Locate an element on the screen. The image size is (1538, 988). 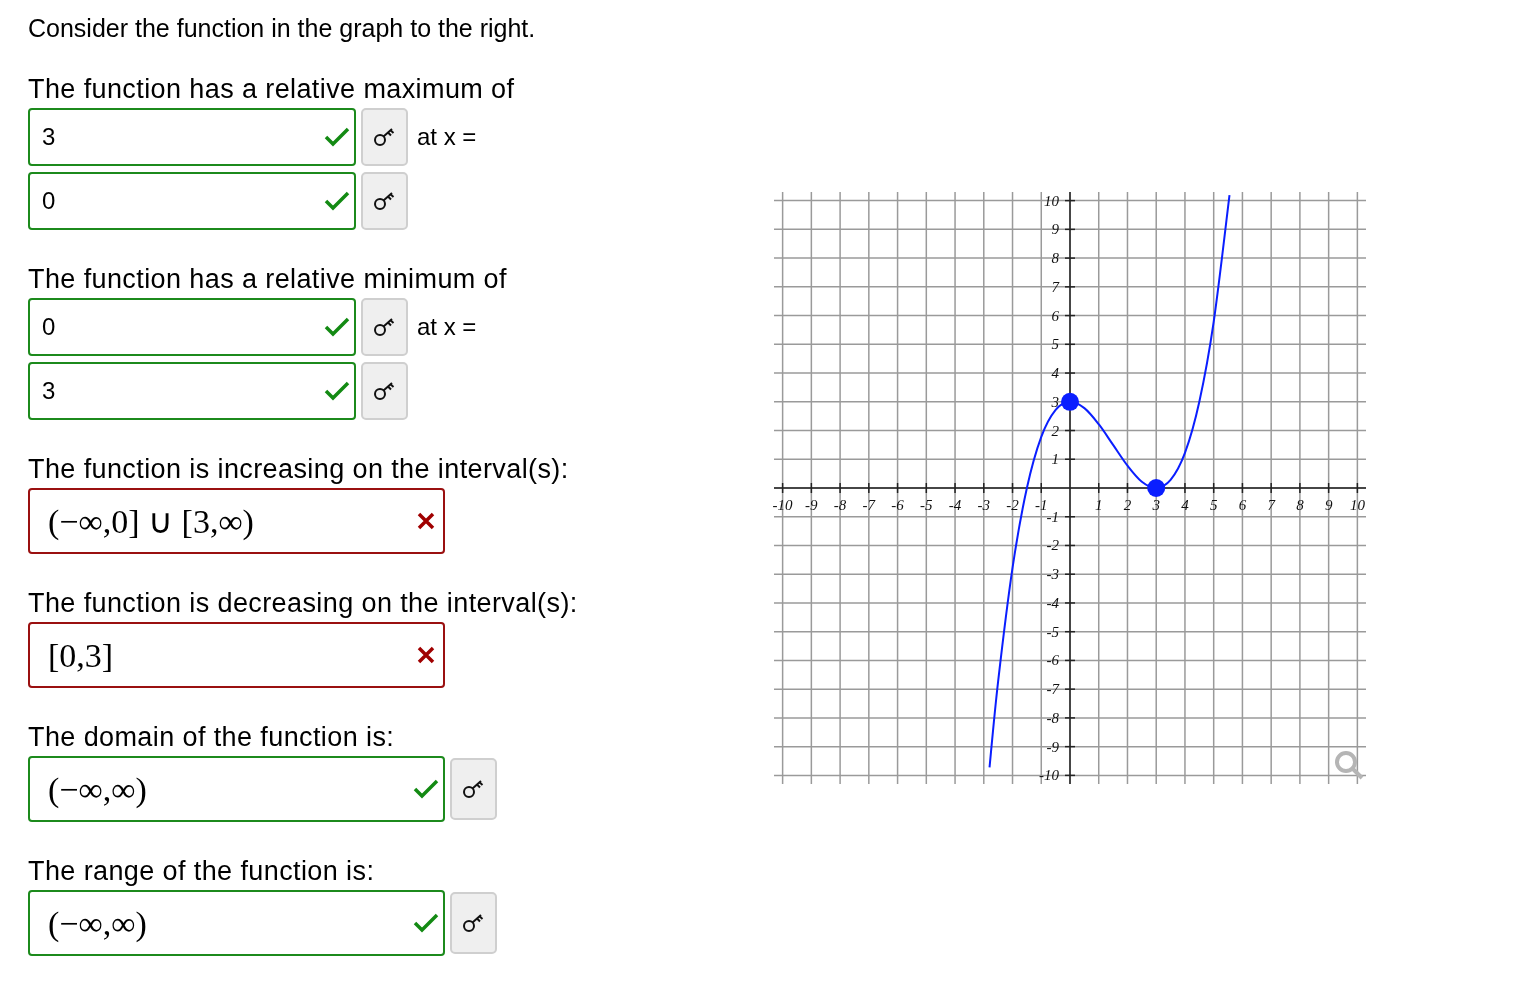
x-tick-label: -7 is located at coordinates (869, 505).